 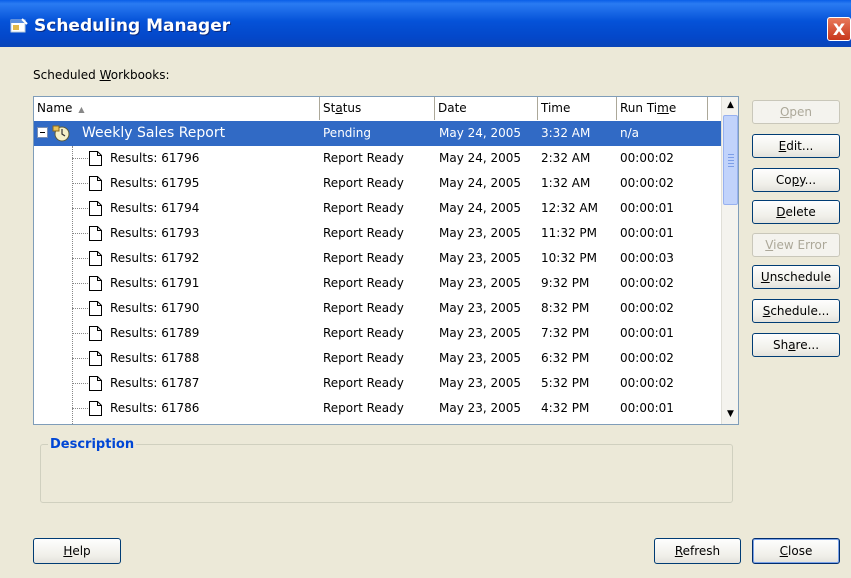 What do you see at coordinates (796, 551) in the screenshot?
I see `close-button: Close` at bounding box center [796, 551].